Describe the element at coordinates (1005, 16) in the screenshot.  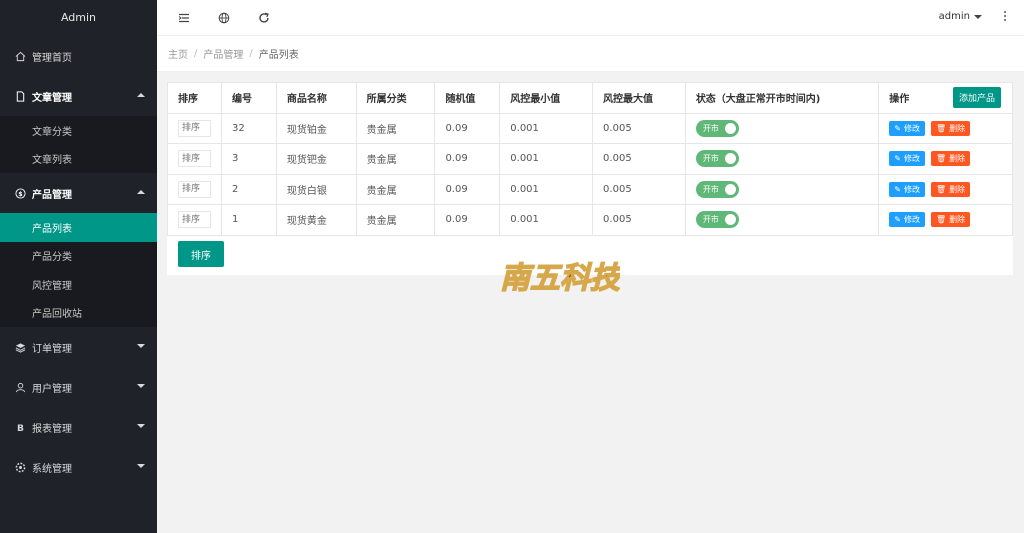
I see `more-vertical-icon` at that location.